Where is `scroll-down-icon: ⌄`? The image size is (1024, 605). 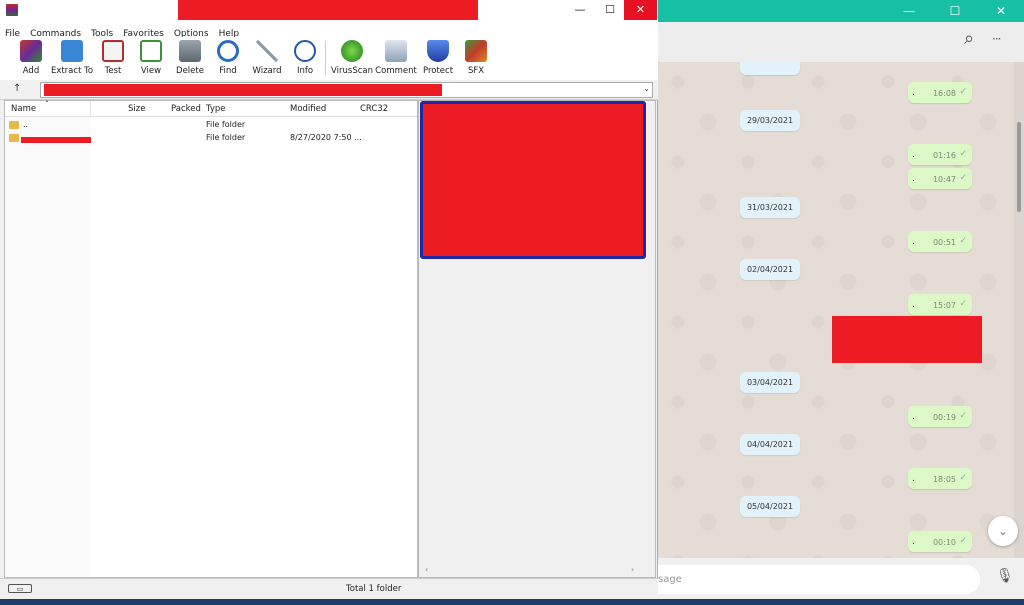
scroll-down-icon: ⌄ is located at coordinates (1003, 531).